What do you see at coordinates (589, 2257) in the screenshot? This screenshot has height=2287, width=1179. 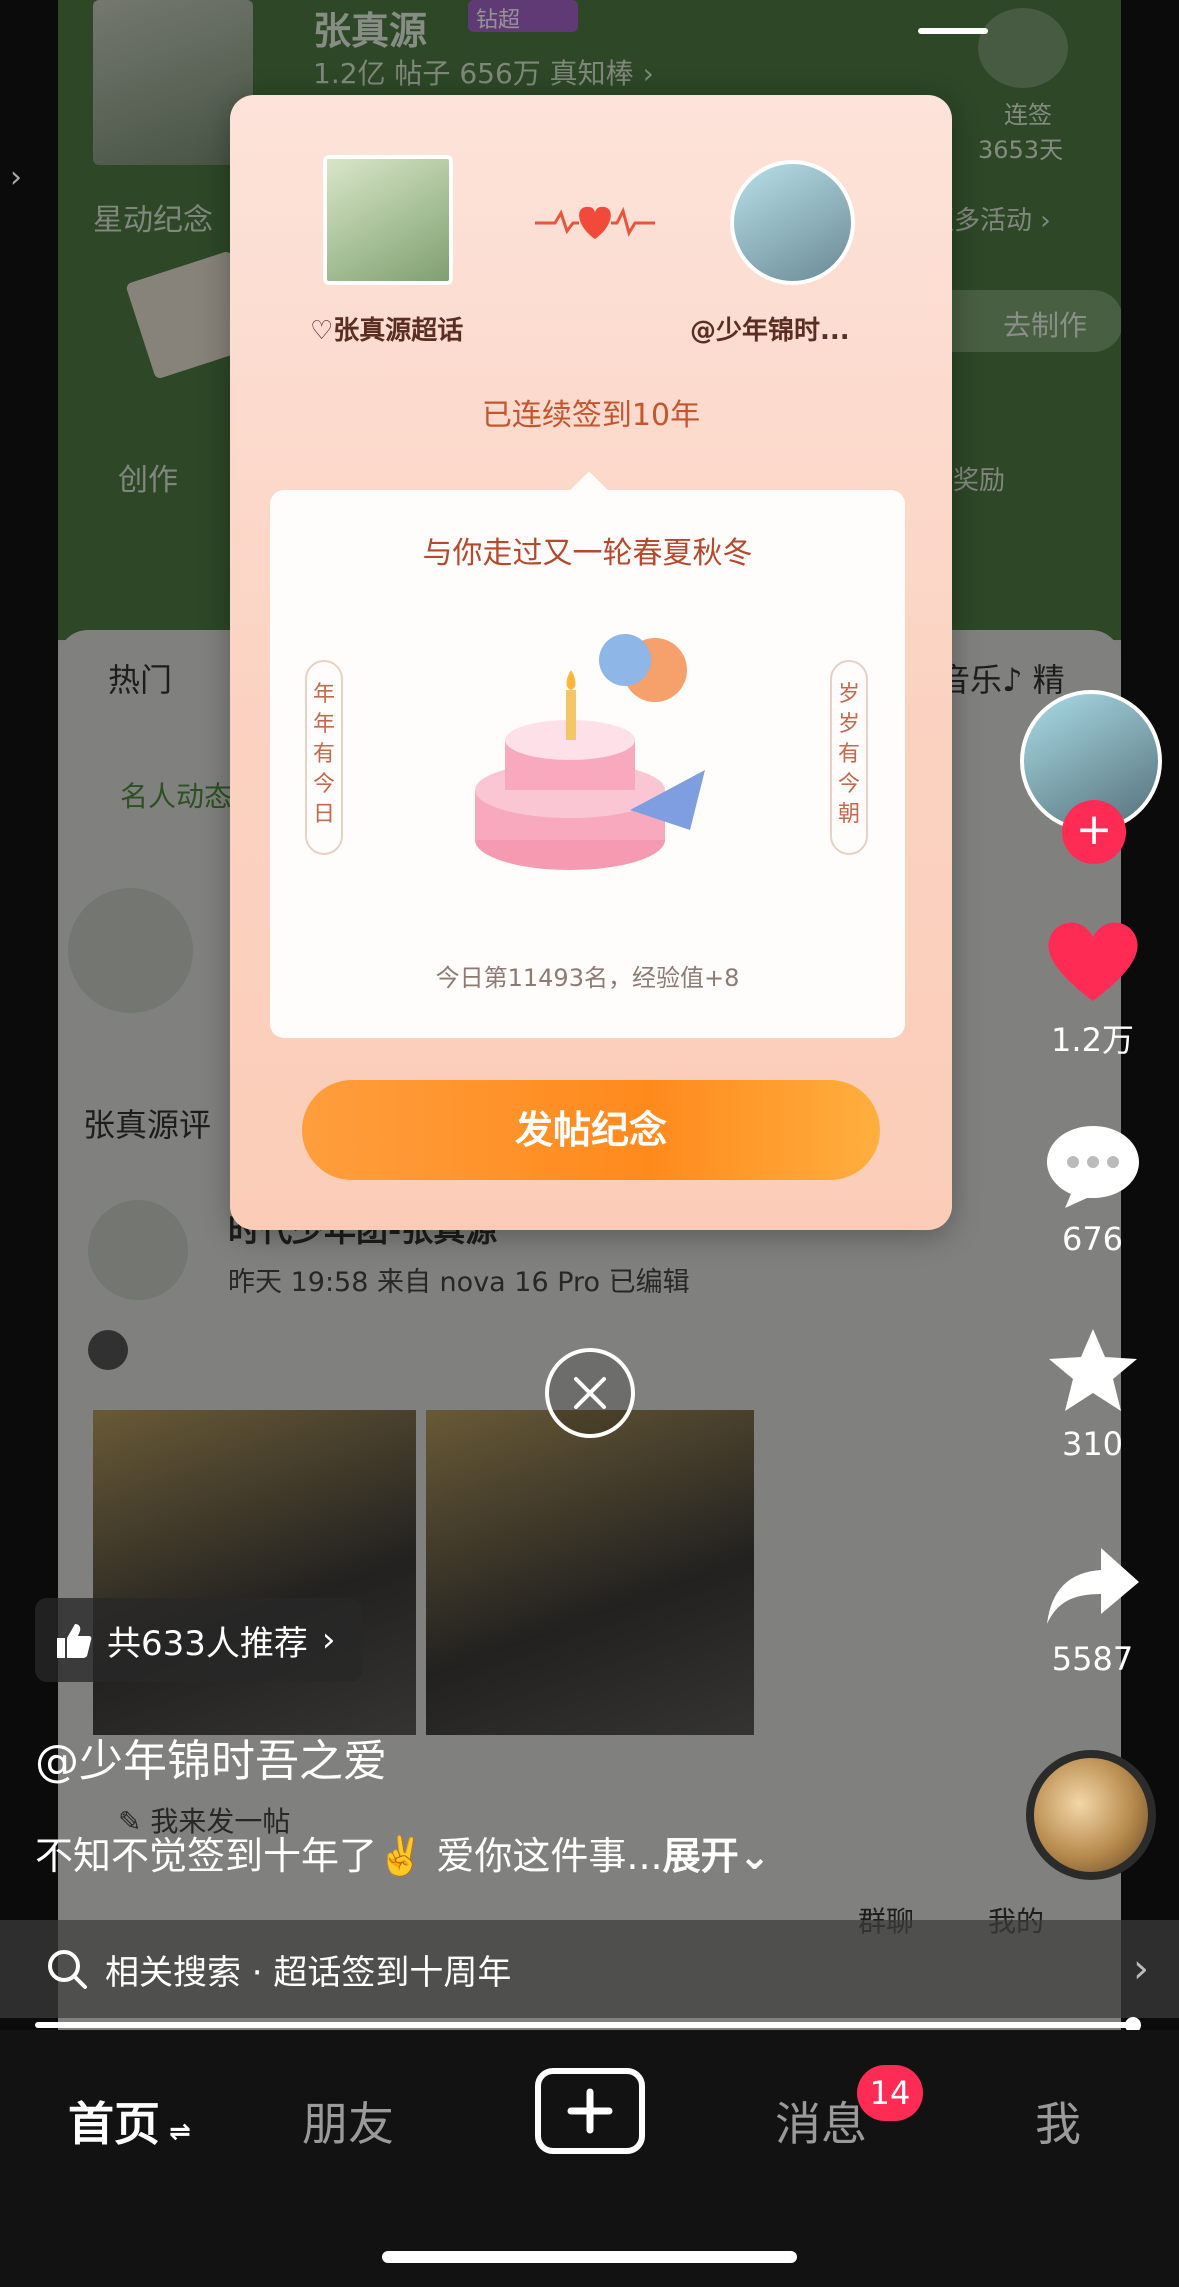 I see `home-indicator` at bounding box center [589, 2257].